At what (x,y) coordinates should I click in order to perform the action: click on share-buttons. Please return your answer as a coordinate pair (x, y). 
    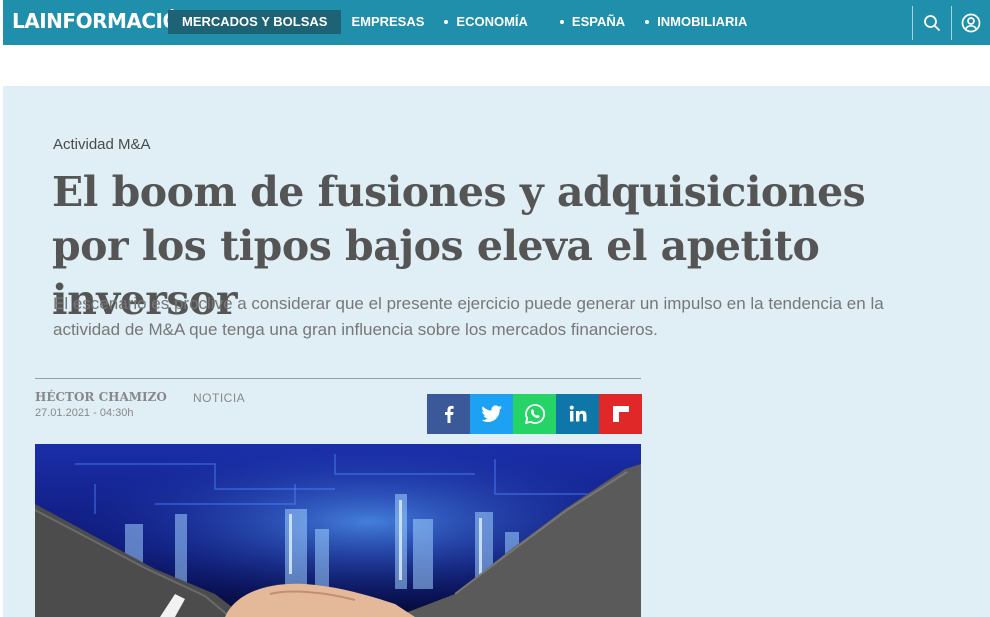
    Looking at the image, I should click on (534, 414).